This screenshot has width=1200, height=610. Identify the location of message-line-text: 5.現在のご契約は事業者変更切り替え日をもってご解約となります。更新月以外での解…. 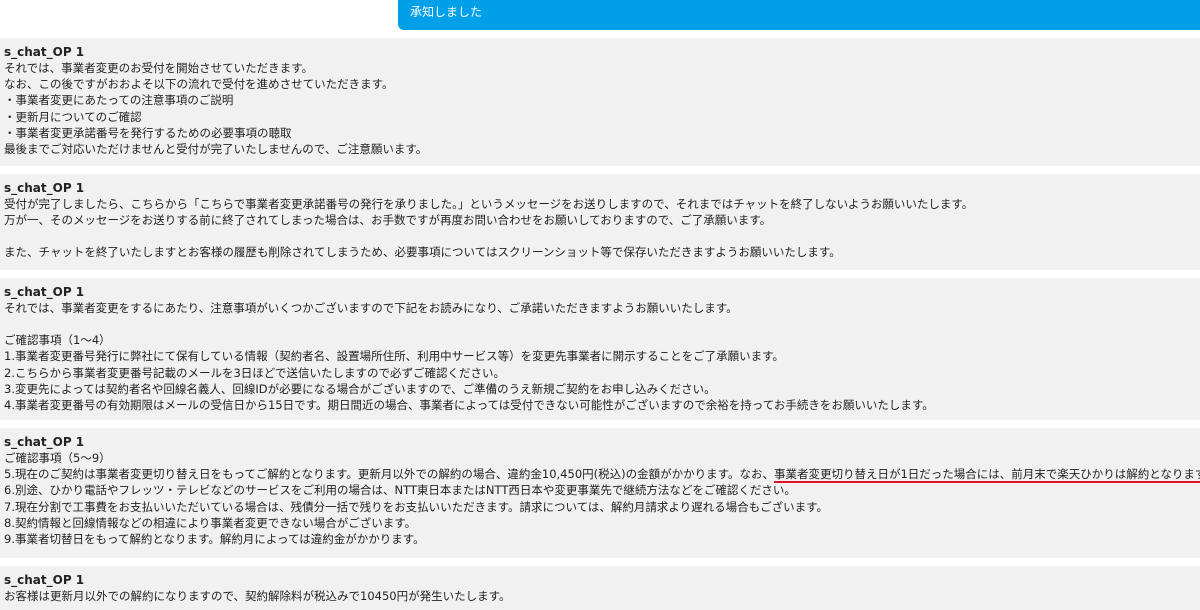
(389, 474).